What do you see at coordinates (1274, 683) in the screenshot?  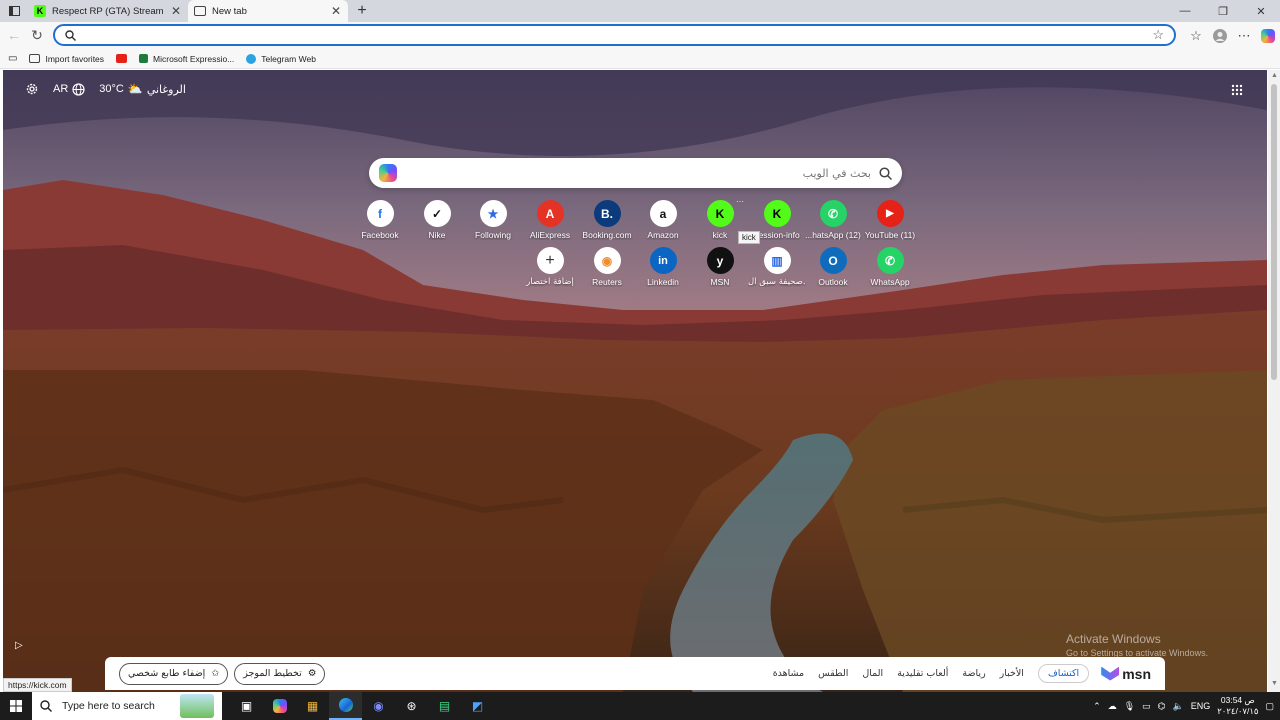 I see `scroll-down-icon: ▼` at bounding box center [1274, 683].